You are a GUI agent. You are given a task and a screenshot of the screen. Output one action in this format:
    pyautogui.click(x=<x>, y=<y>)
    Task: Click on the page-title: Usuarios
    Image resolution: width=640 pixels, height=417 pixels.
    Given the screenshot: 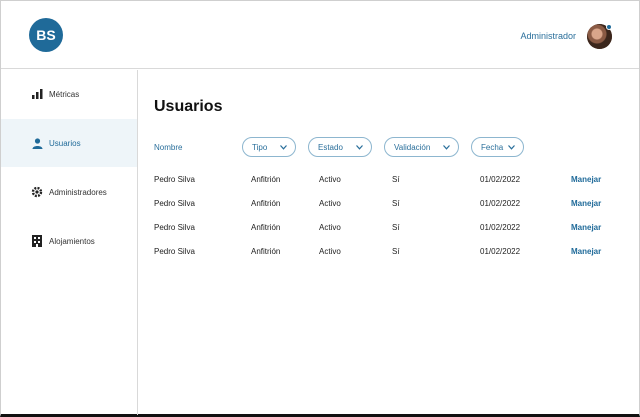 What is the action you would take?
    pyautogui.click(x=188, y=106)
    